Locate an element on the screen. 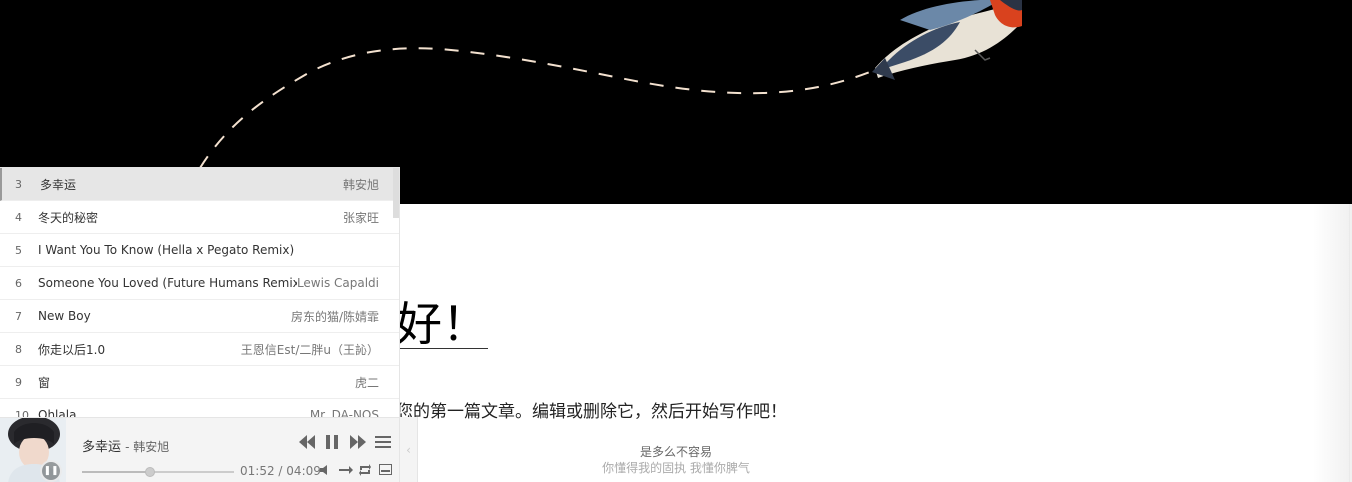  progress-fill is located at coordinates (116, 472).